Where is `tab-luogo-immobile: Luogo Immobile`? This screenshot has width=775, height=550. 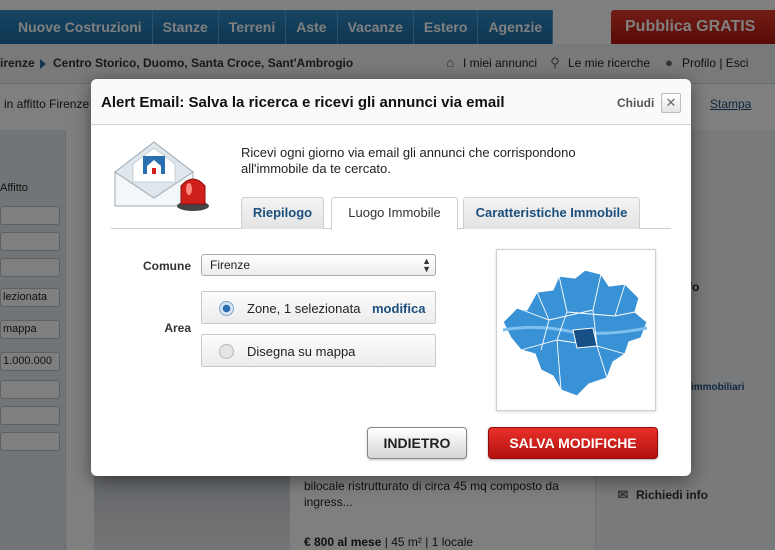
tab-luogo-immobile: Luogo Immobile is located at coordinates (394, 213).